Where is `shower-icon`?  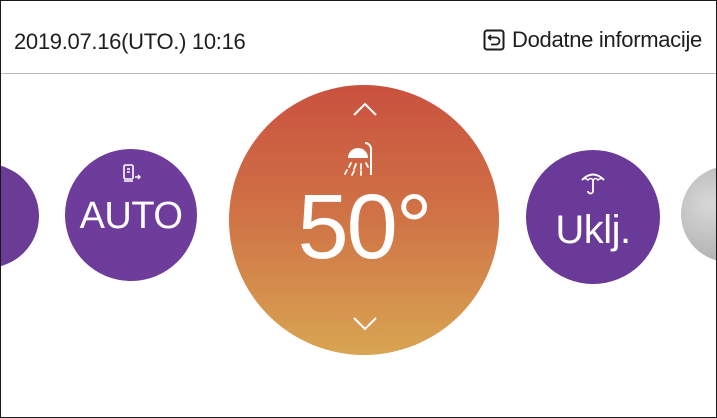
shower-icon is located at coordinates (358, 159).